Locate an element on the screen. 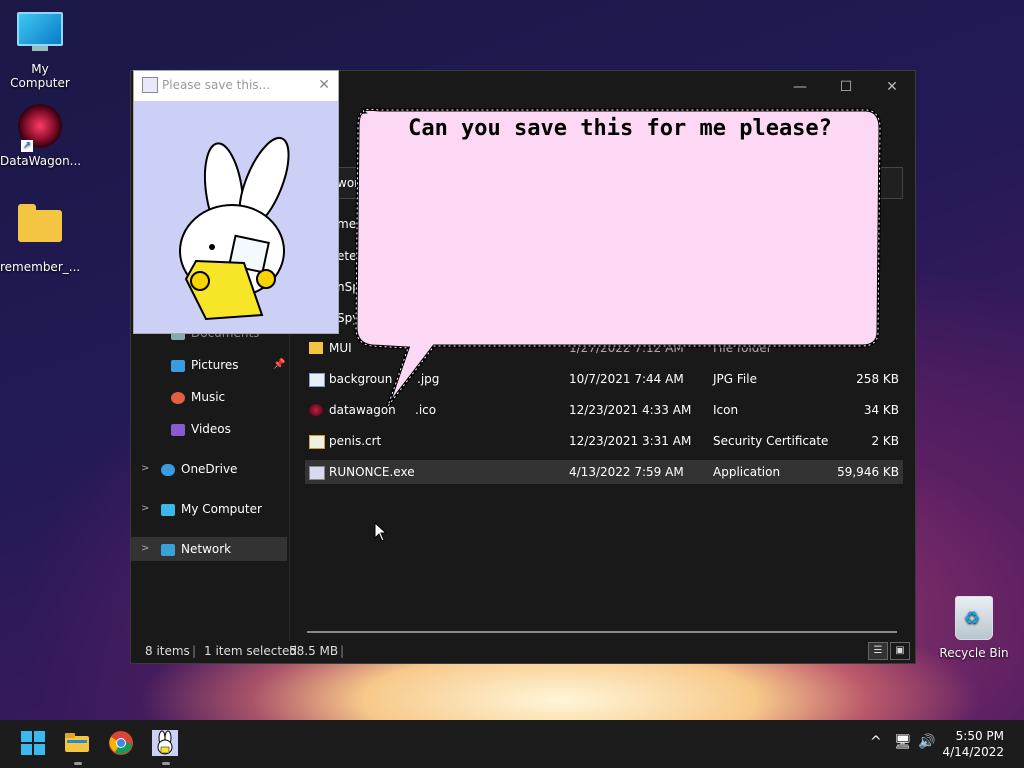 The height and width of the screenshot is (768, 1024). image-file-icon is located at coordinates (317, 380).